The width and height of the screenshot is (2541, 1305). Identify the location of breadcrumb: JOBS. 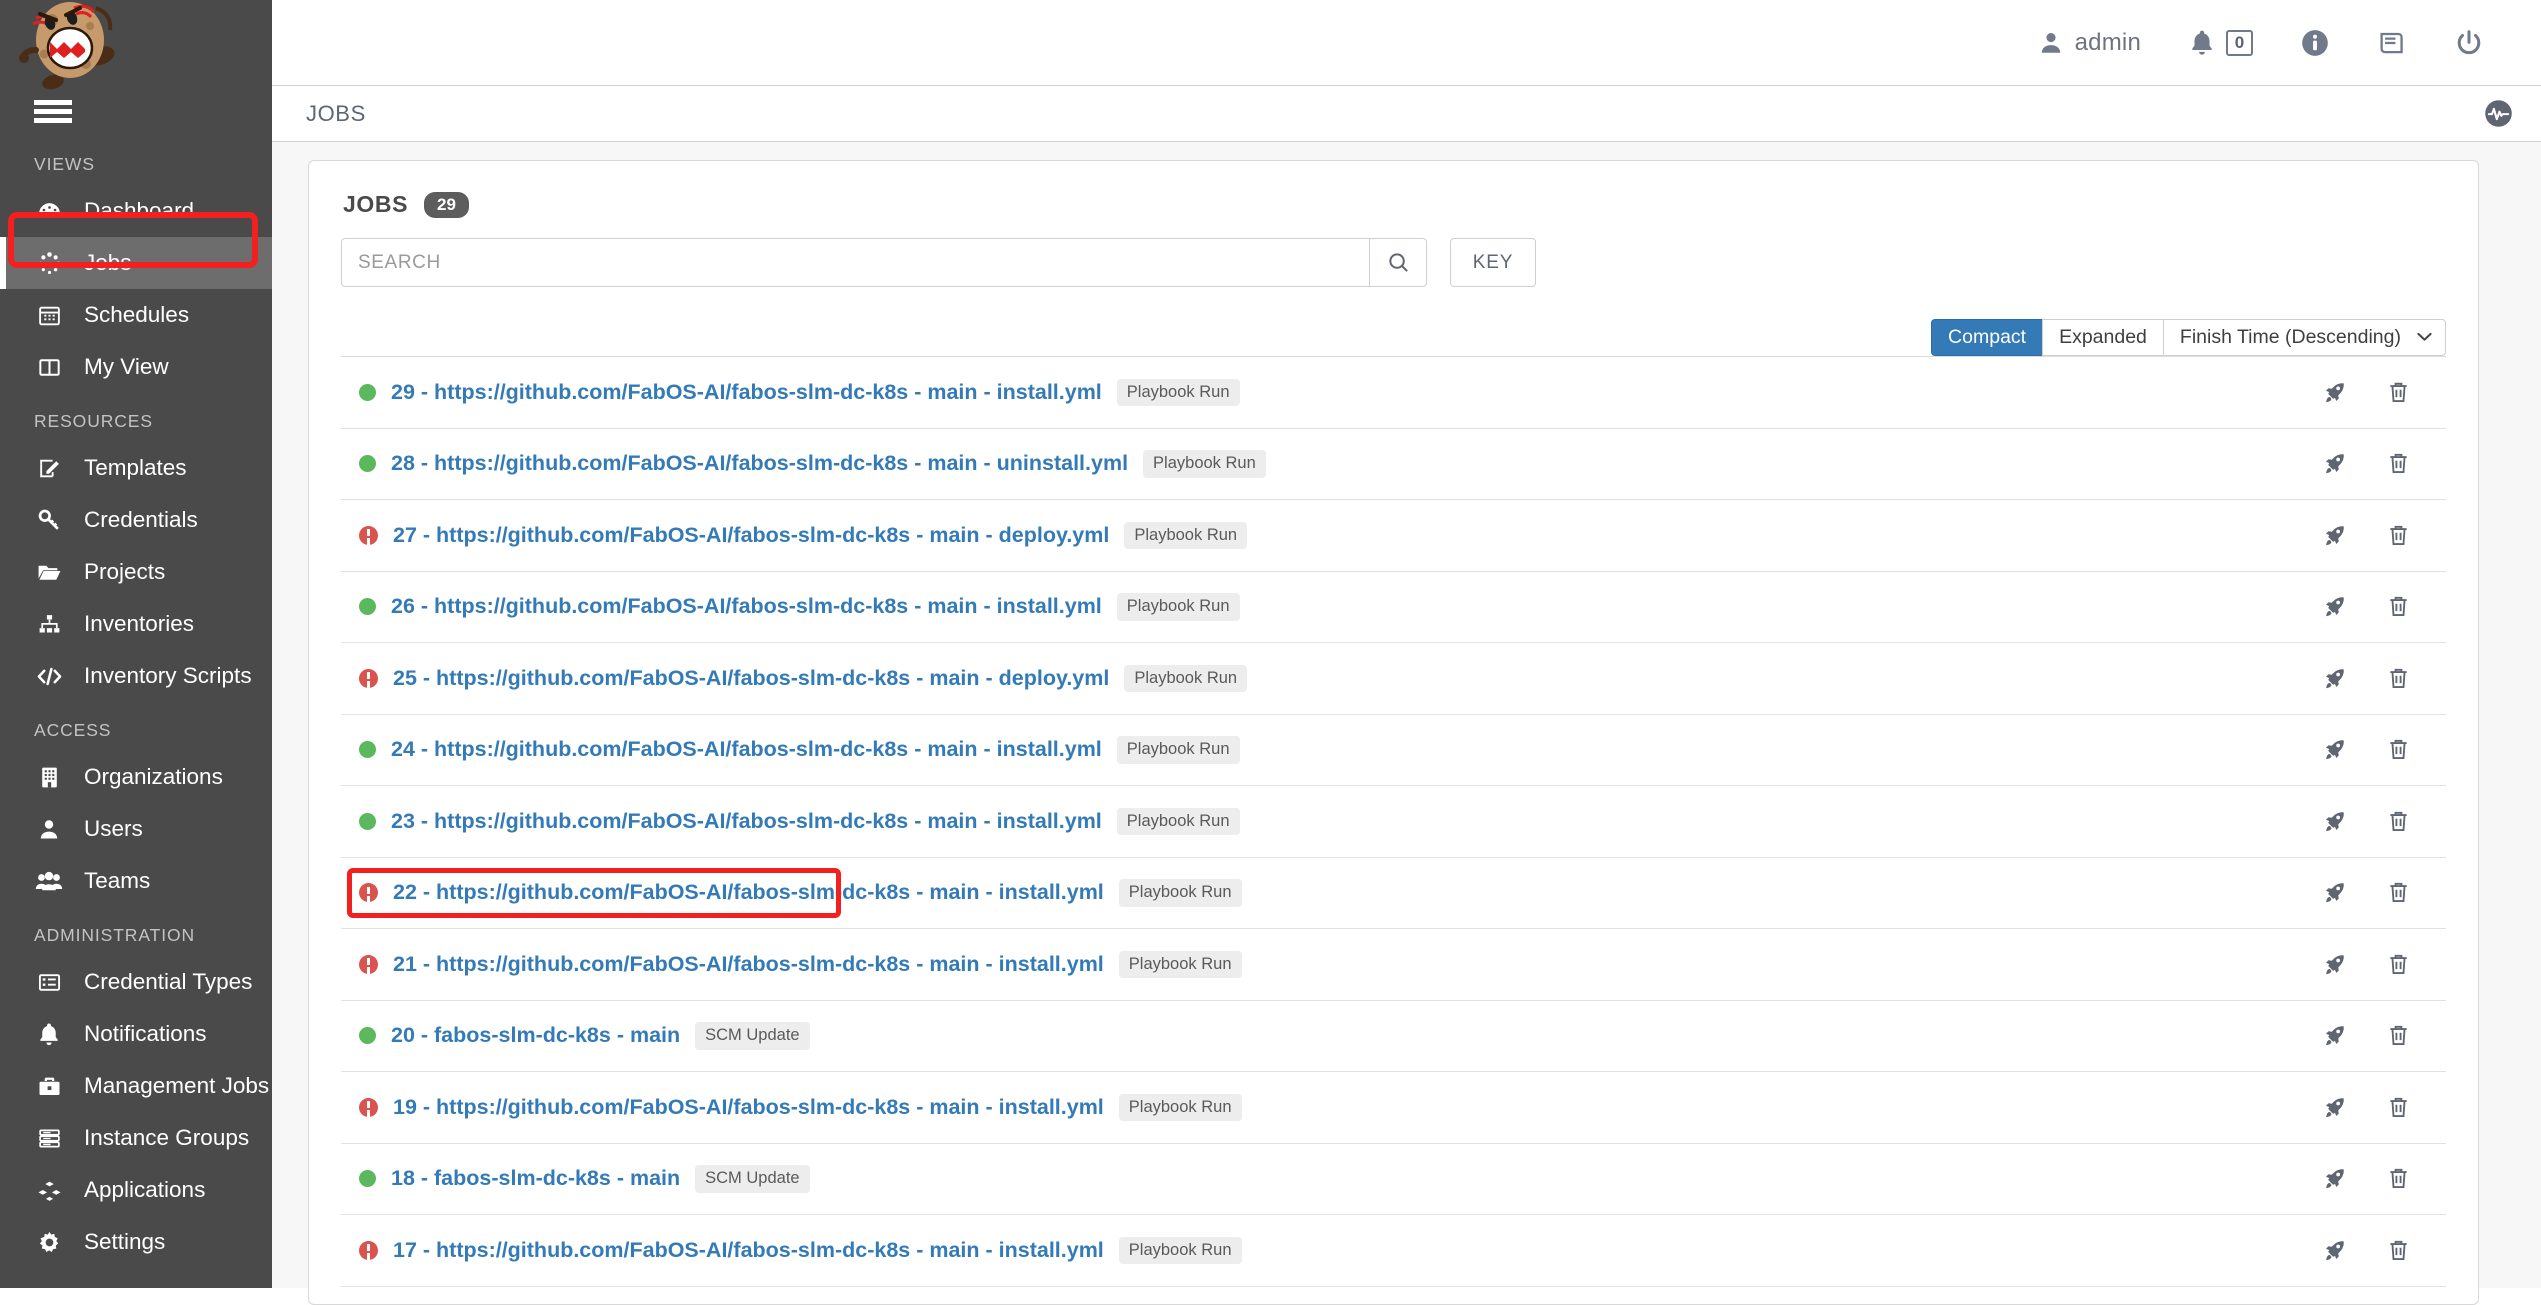
(336, 113).